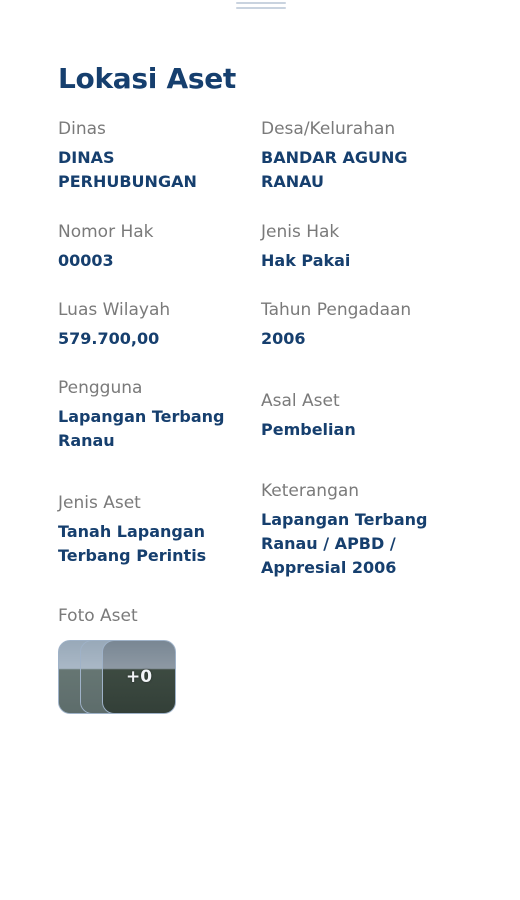 Image resolution: width=520 pixels, height=900 pixels. I want to click on field-value: Pembelian, so click(308, 429).